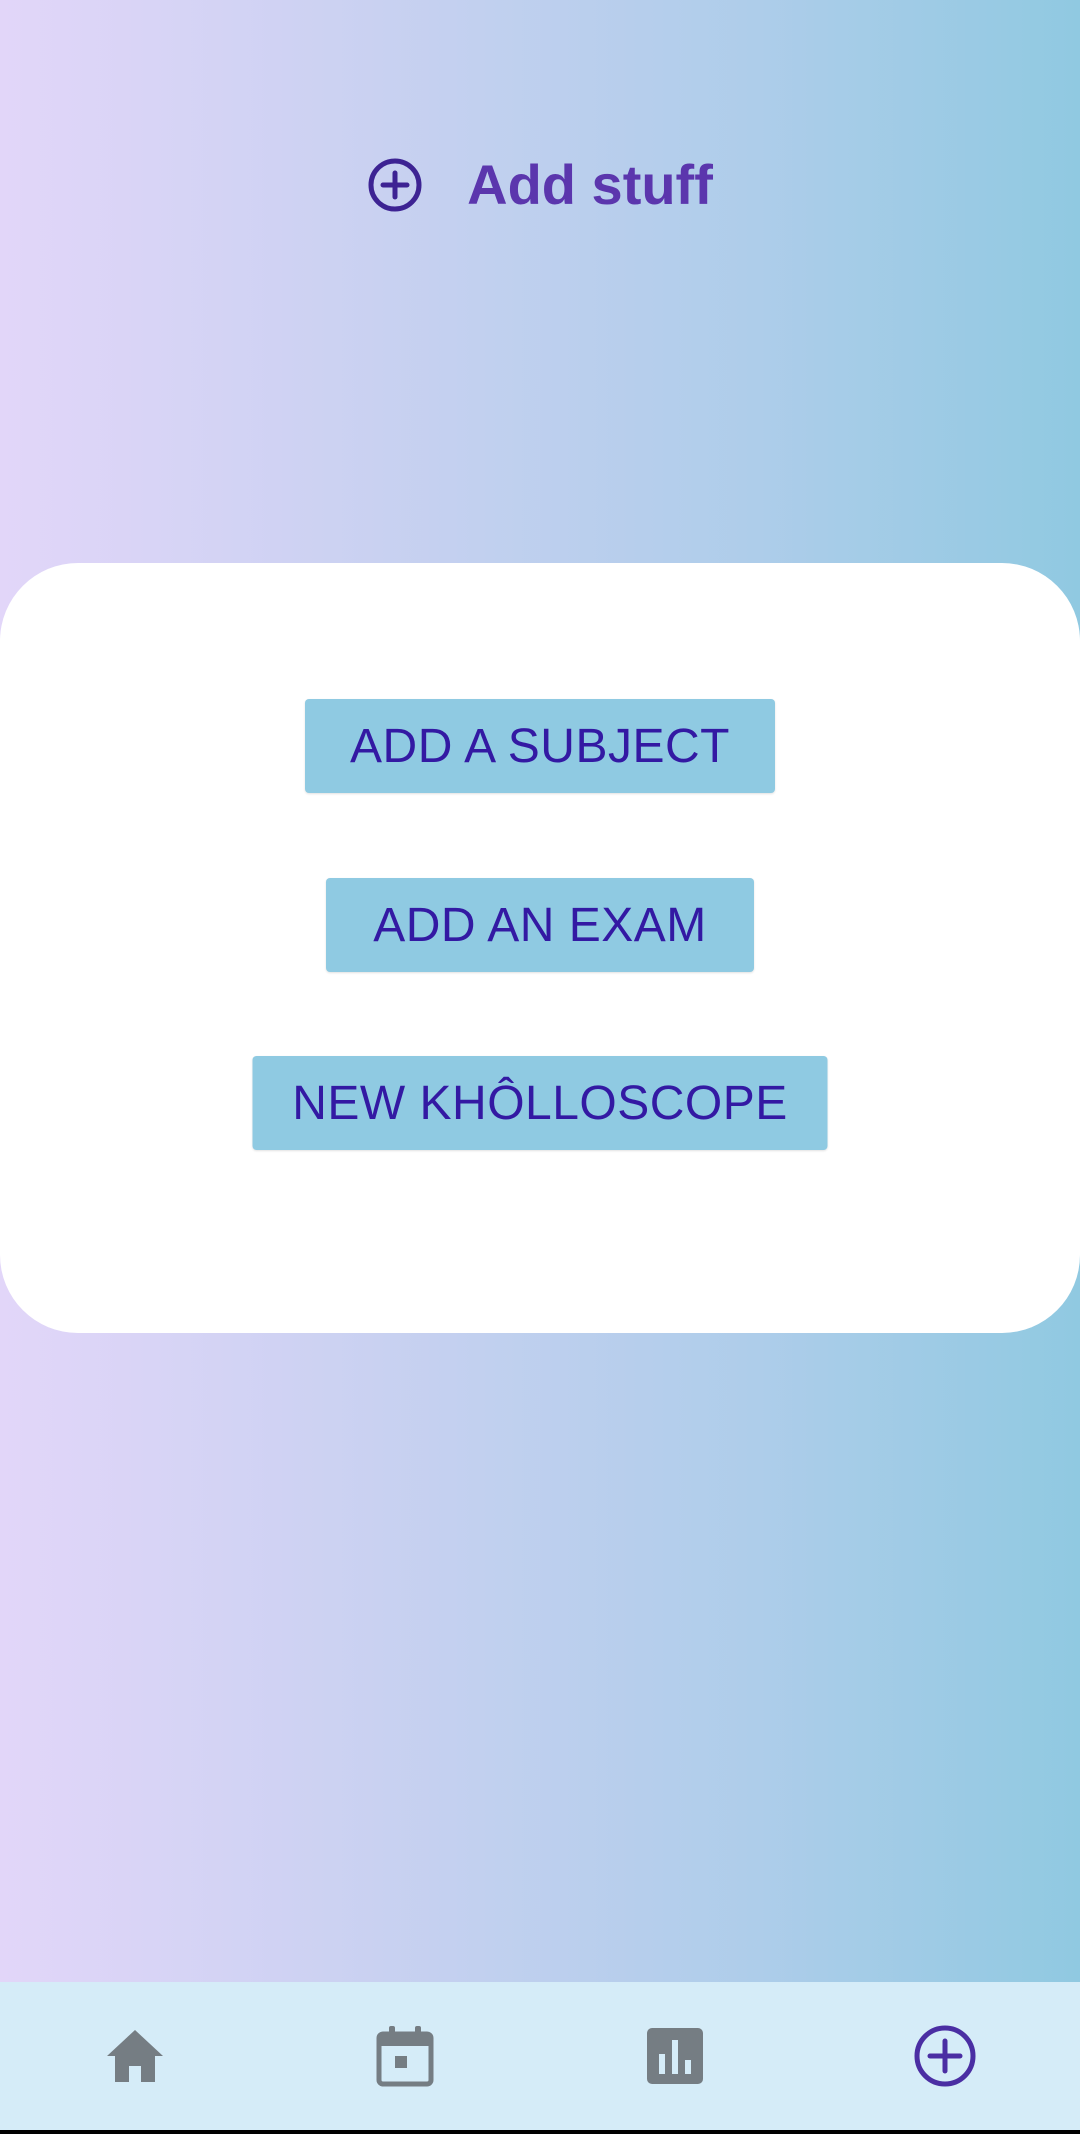 Image resolution: width=1080 pixels, height=2134 pixels. I want to click on calendar-icon, so click(405, 2056).